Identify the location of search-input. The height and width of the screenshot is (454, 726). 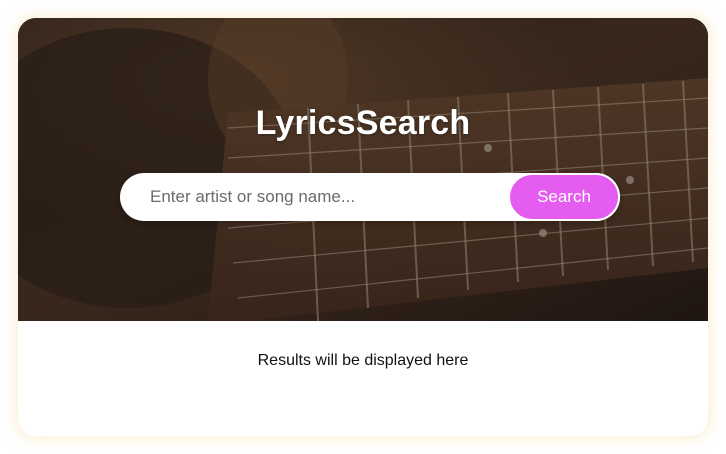
(310, 197).